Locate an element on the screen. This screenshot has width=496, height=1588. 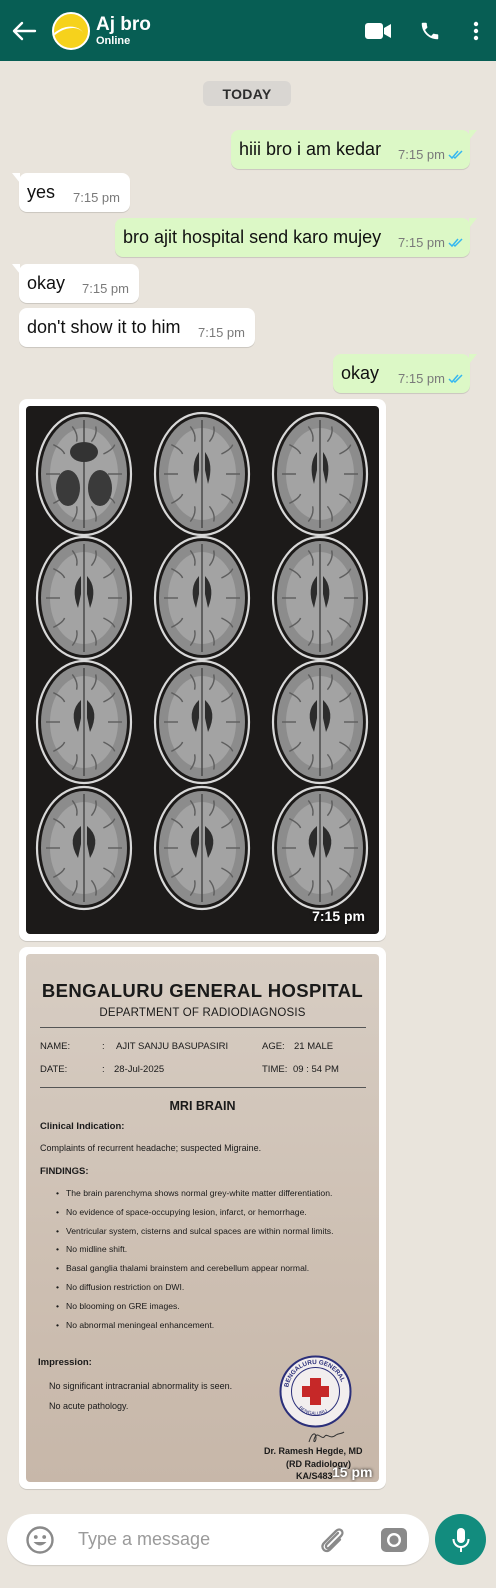
findings-label: FINDINGS: is located at coordinates (64, 1171).